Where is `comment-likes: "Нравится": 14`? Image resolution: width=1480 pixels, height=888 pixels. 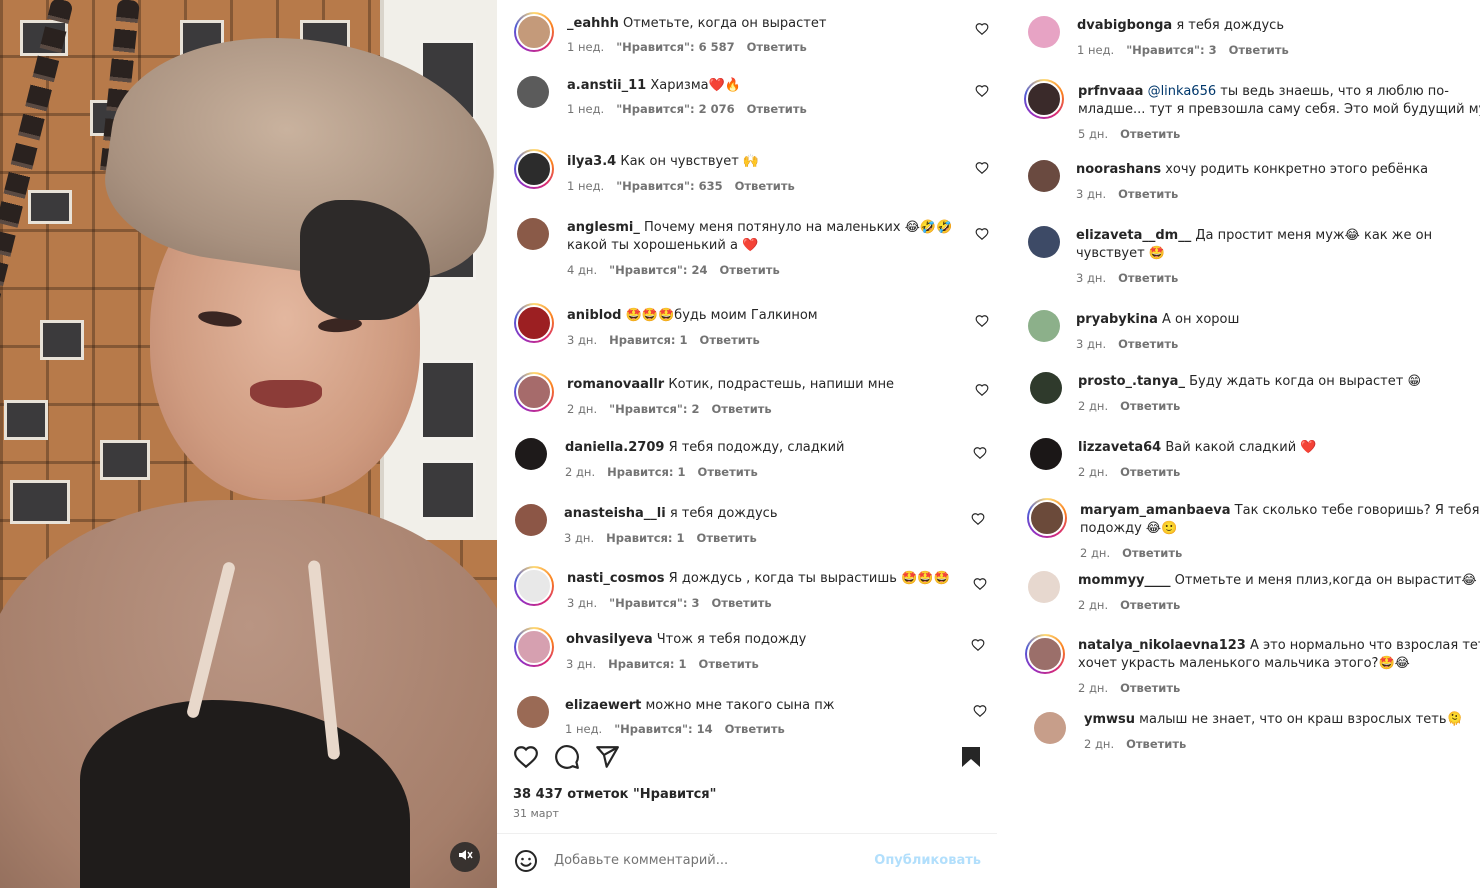 comment-likes: "Нравится": 14 is located at coordinates (663, 729).